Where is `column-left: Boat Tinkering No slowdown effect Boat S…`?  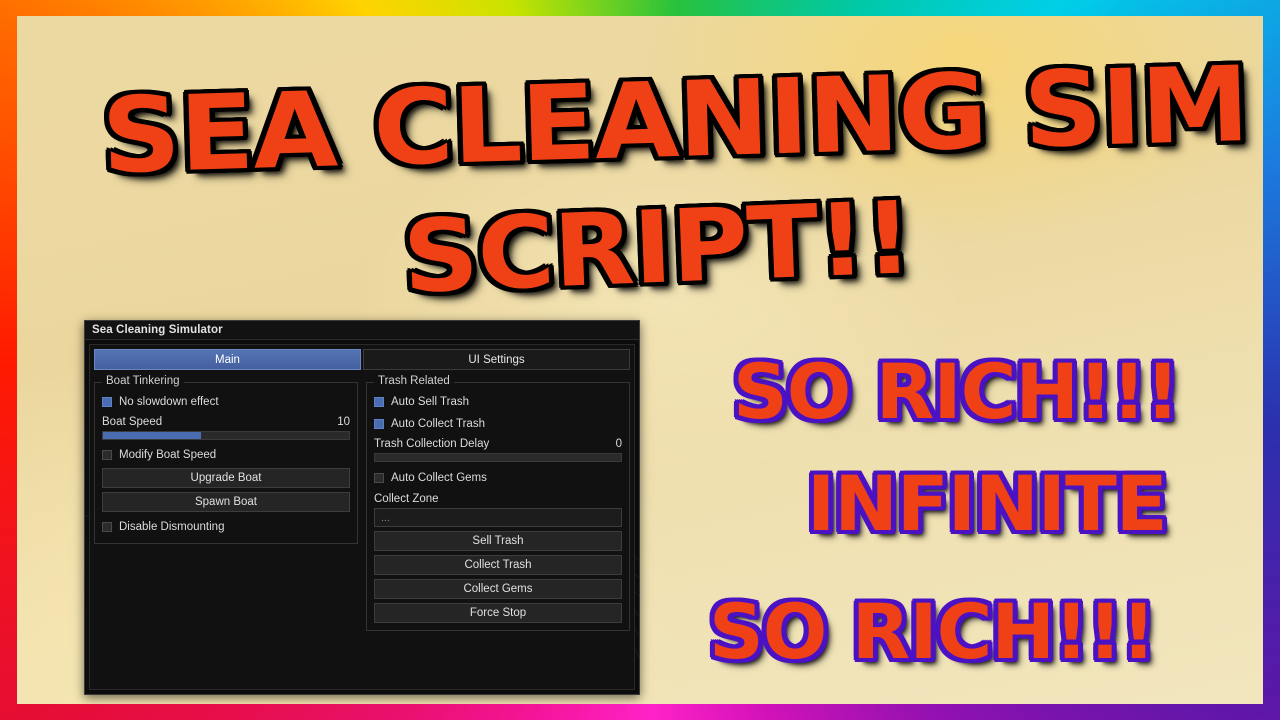
column-left: Boat Tinkering No slowdown effect Boat S… is located at coordinates (226, 459).